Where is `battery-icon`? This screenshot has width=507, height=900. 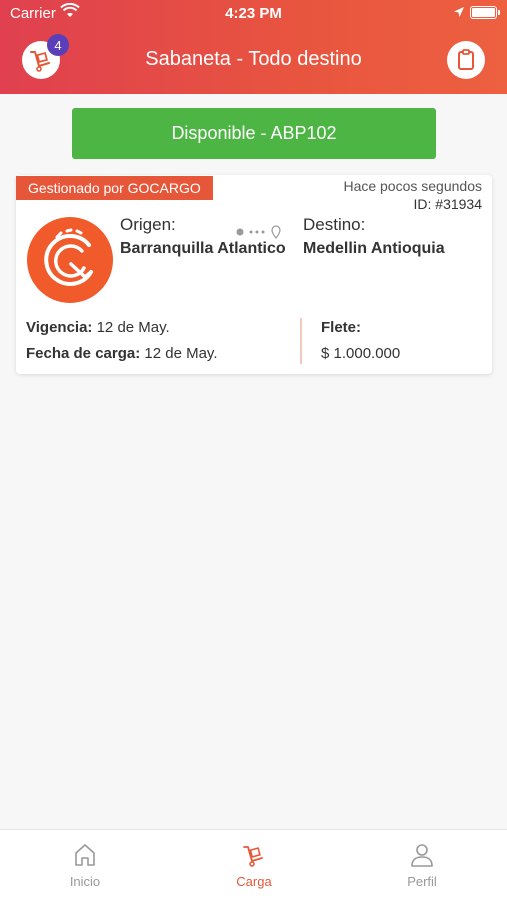
battery-icon is located at coordinates (485, 12).